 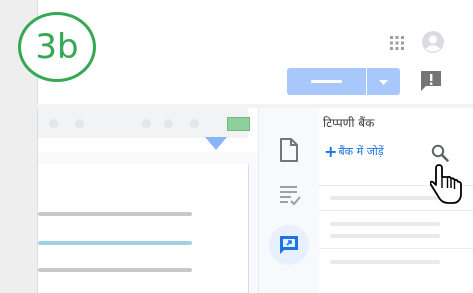 I want to click on document-icon, so click(x=289, y=150).